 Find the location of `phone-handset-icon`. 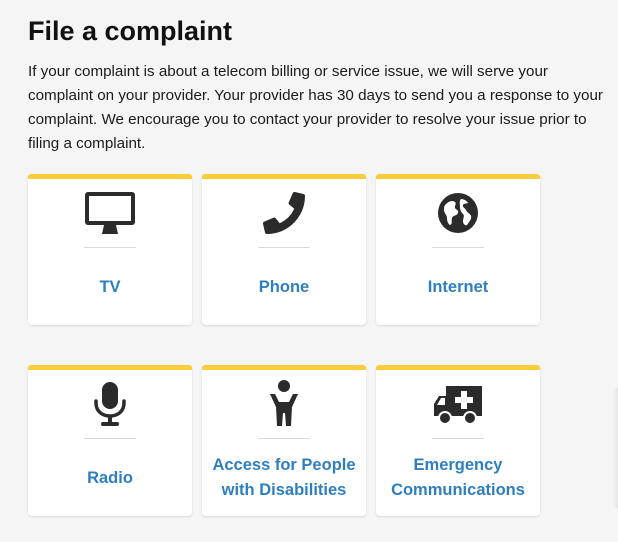

phone-handset-icon is located at coordinates (284, 213).